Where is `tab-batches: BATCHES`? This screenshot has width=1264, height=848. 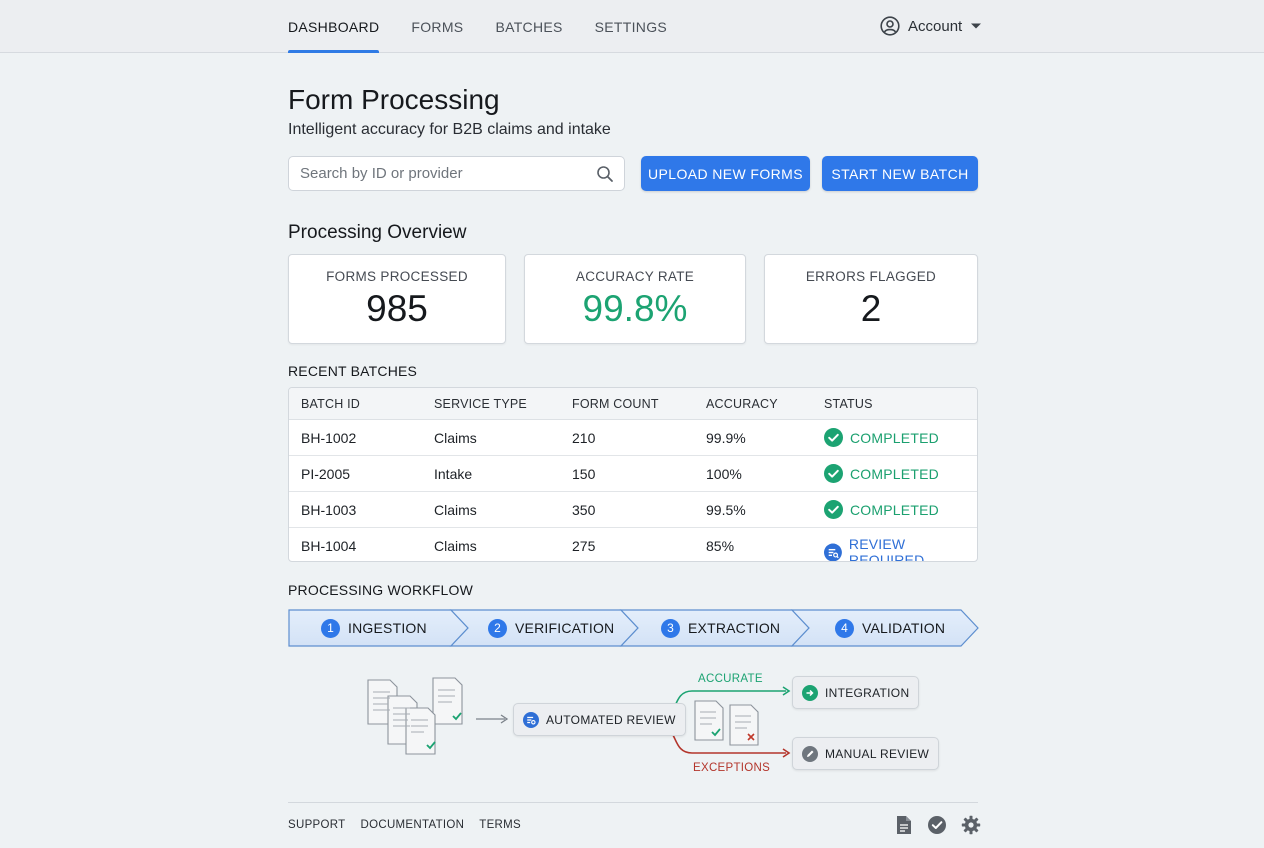
tab-batches: BATCHES is located at coordinates (528, 26).